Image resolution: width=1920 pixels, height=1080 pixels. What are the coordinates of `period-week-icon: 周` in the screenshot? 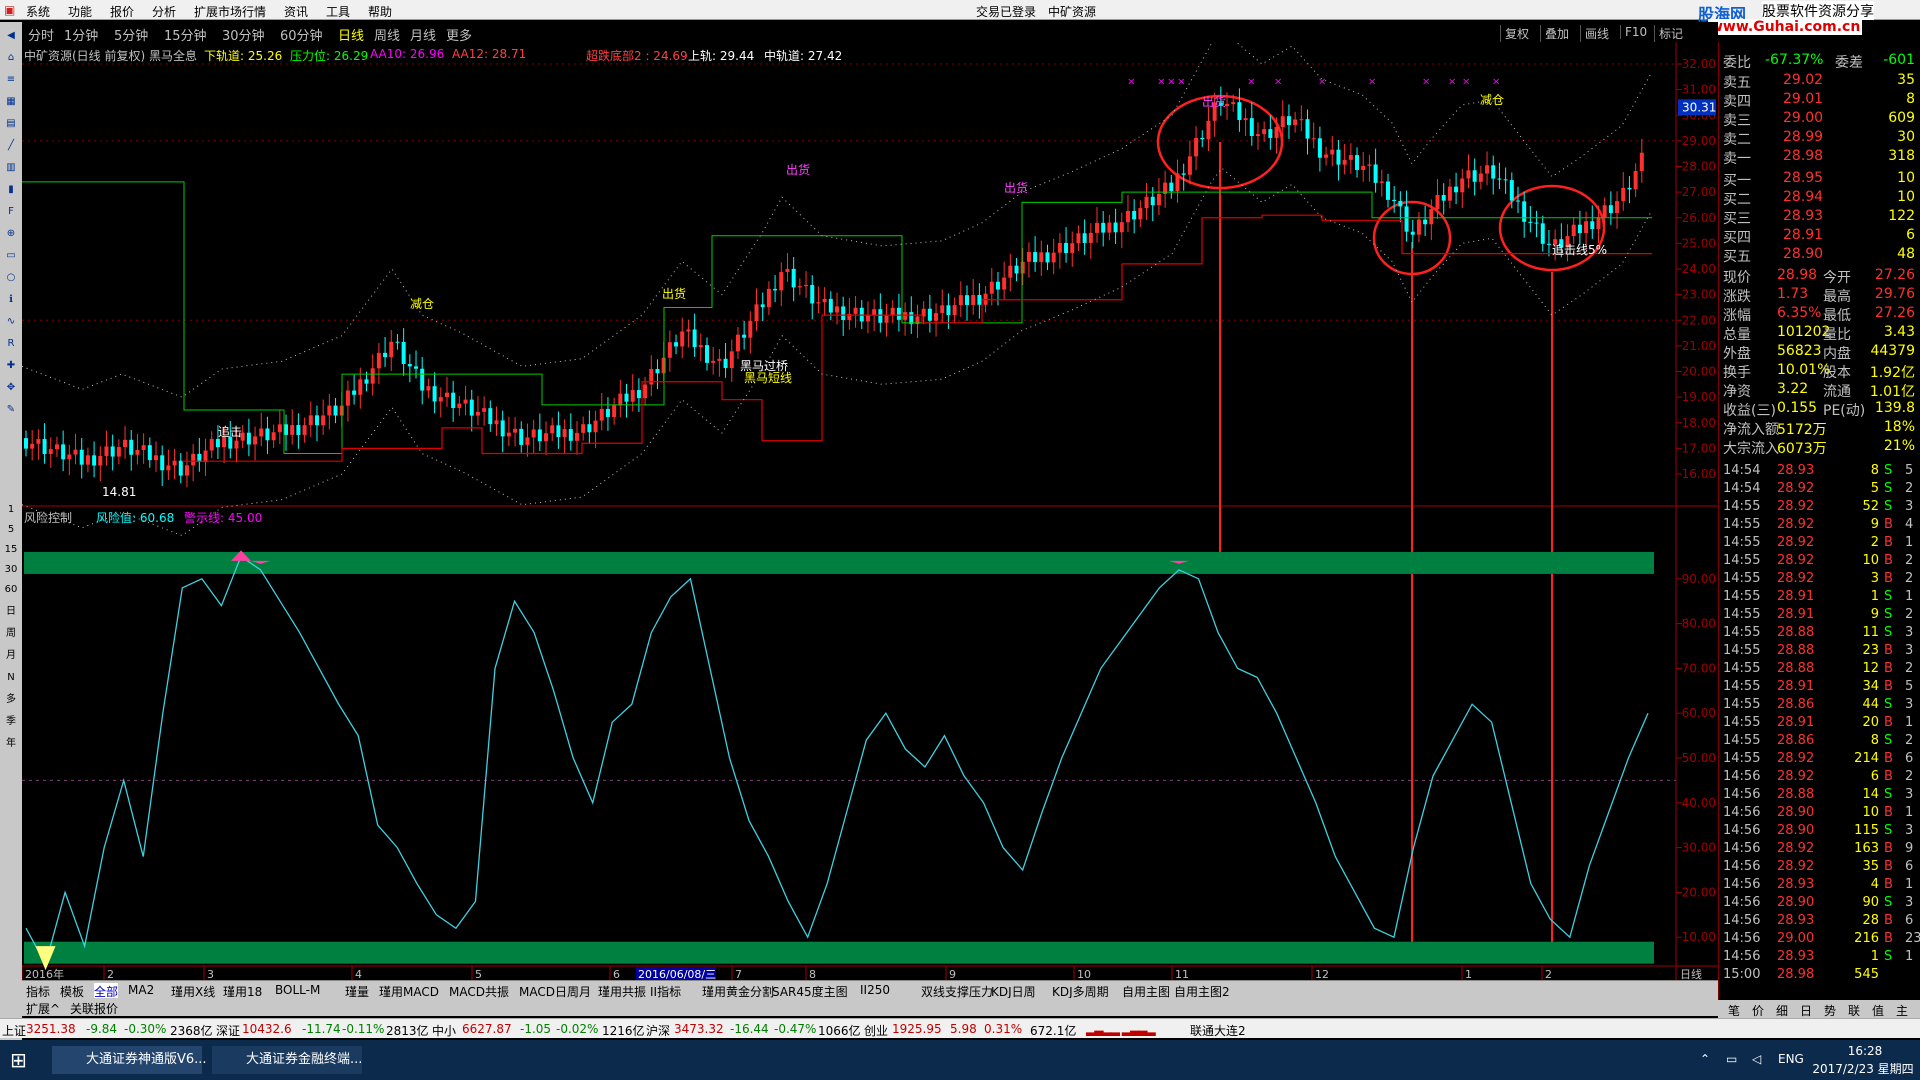 It's located at (11, 634).